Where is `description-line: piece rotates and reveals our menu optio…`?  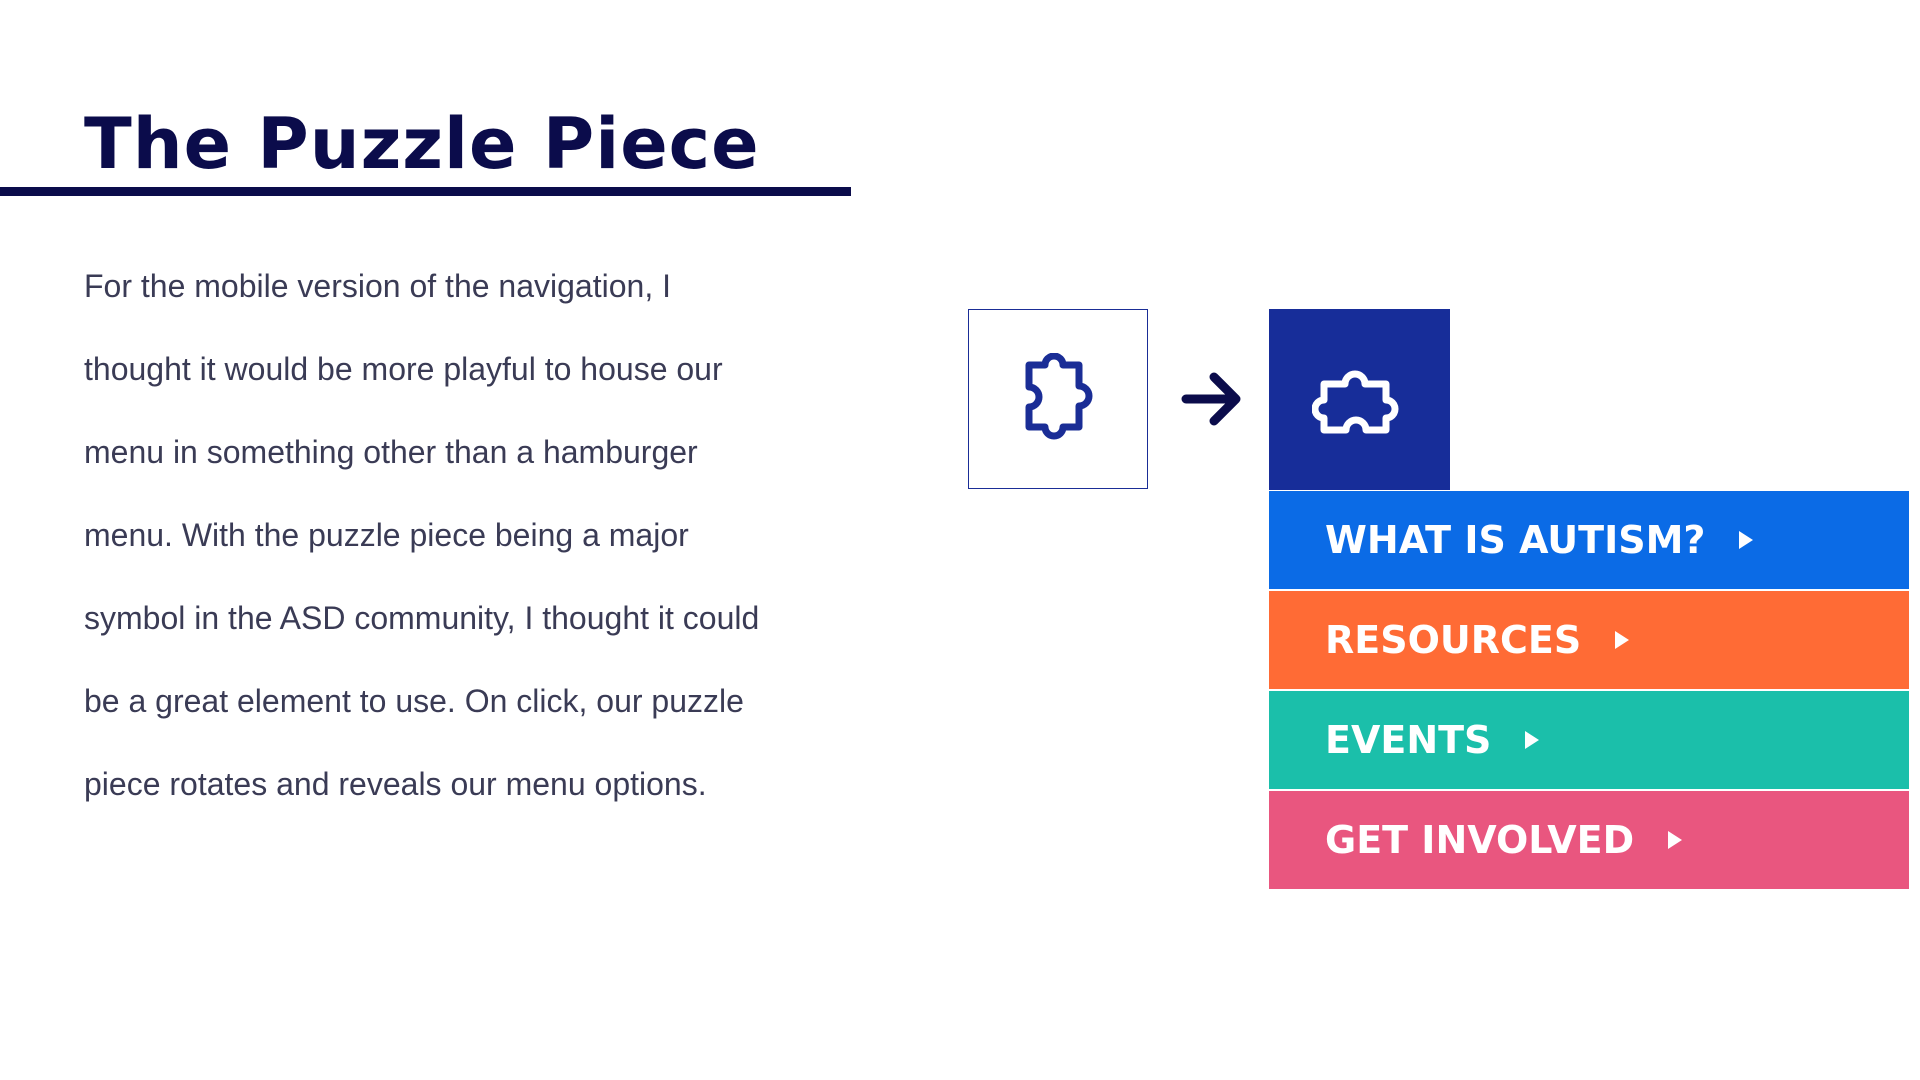
description-line: piece rotates and reveals our menu optio… is located at coordinates (395, 784).